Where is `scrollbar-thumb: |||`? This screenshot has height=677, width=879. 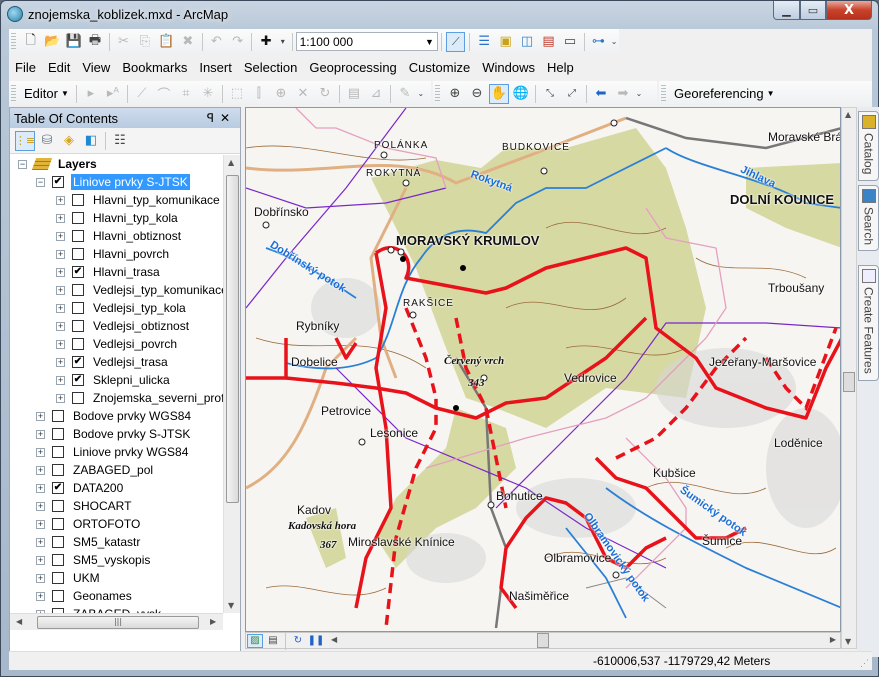
scrollbar-thumb: ||| is located at coordinates (118, 622).